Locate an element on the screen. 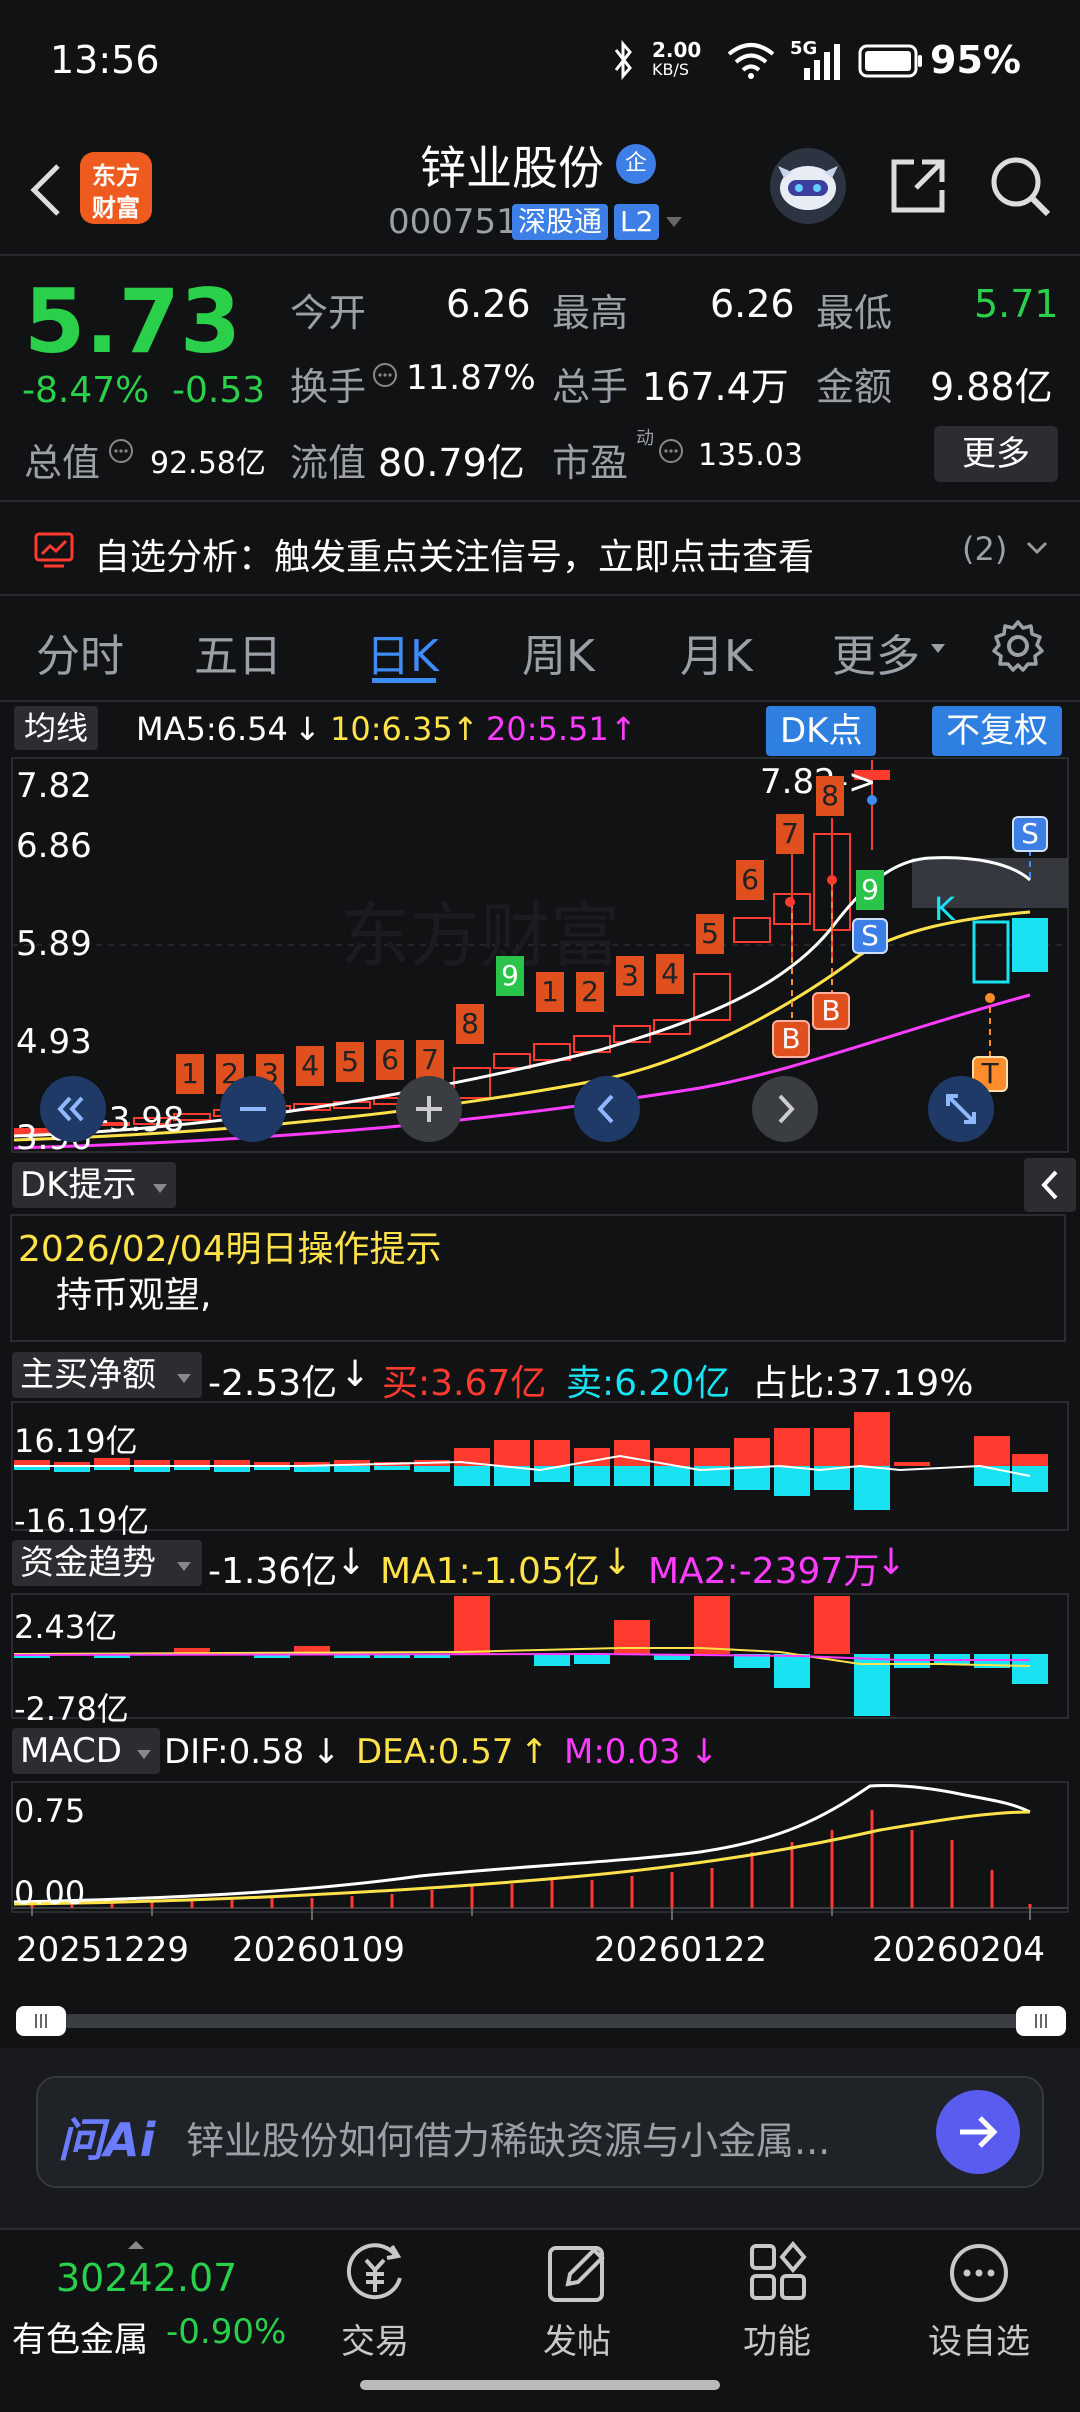 The height and width of the screenshot is (2412, 1080). ai-robot-avatar is located at coordinates (808, 186).